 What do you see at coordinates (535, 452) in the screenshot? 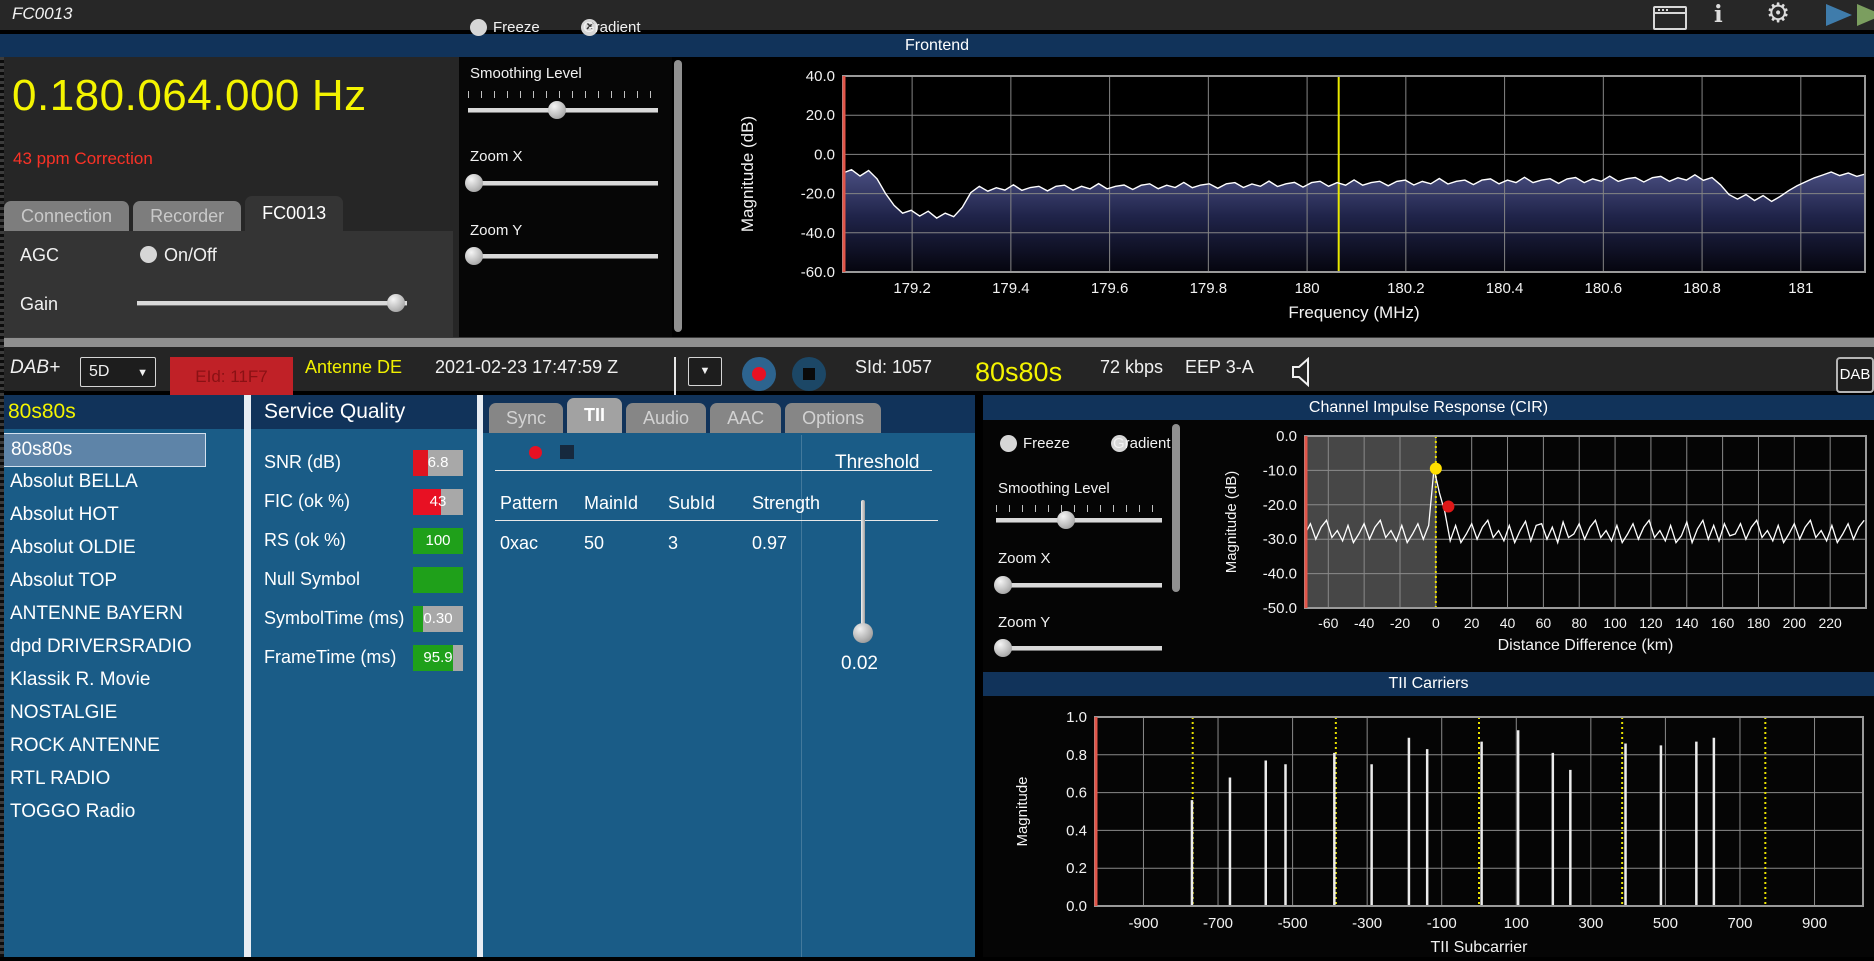
I see `tii-status-red-dot` at bounding box center [535, 452].